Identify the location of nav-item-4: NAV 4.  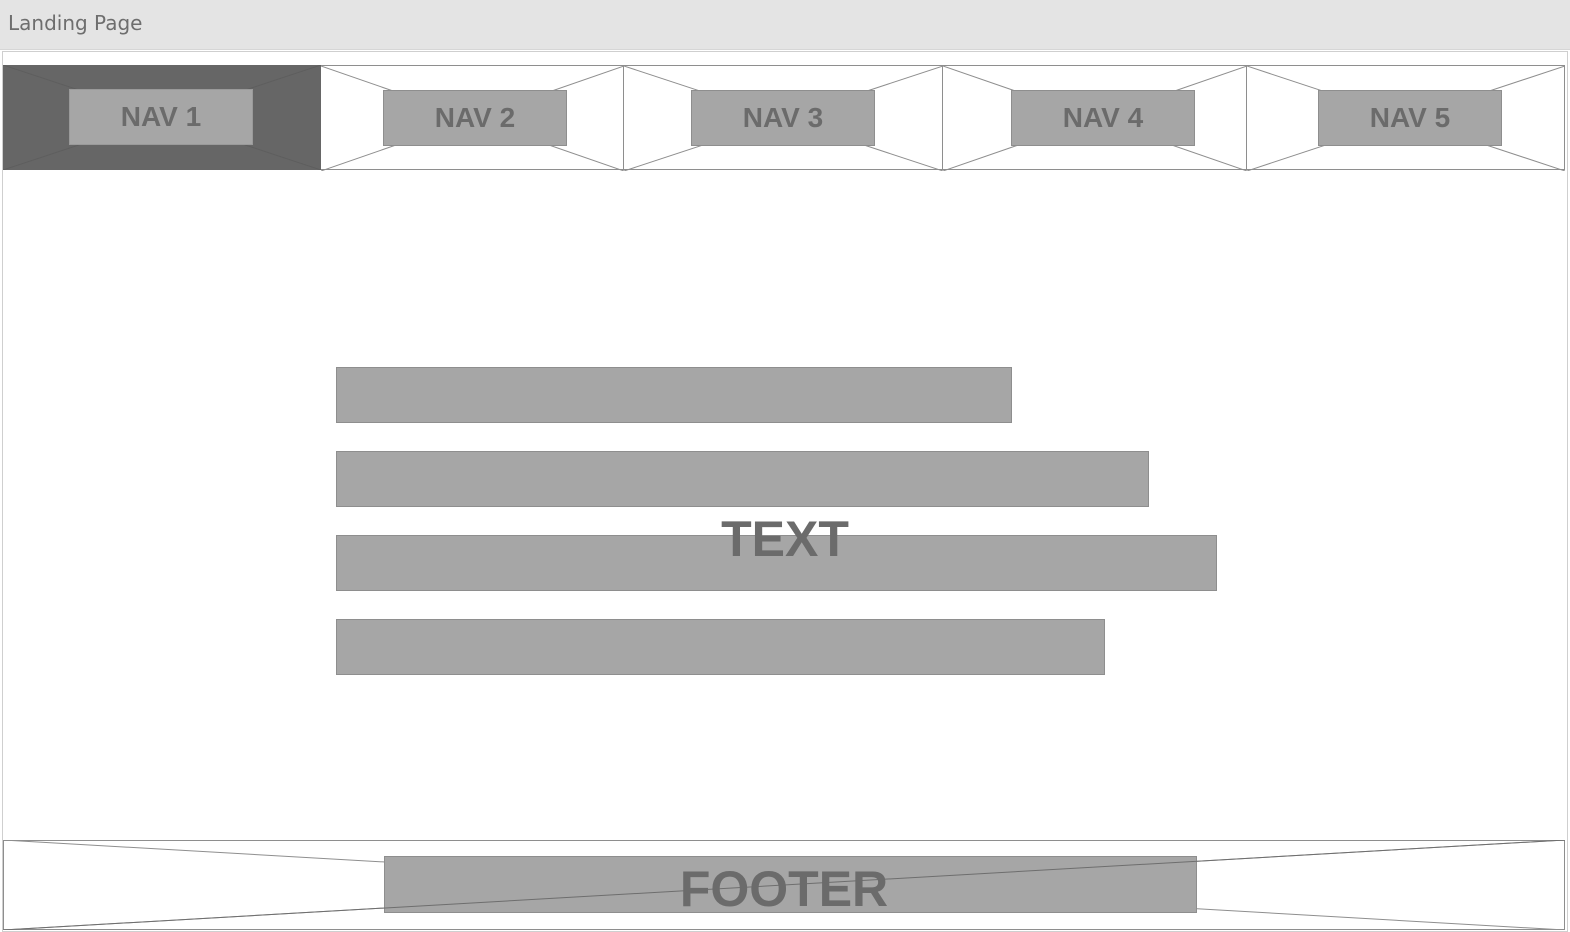
(1095, 118).